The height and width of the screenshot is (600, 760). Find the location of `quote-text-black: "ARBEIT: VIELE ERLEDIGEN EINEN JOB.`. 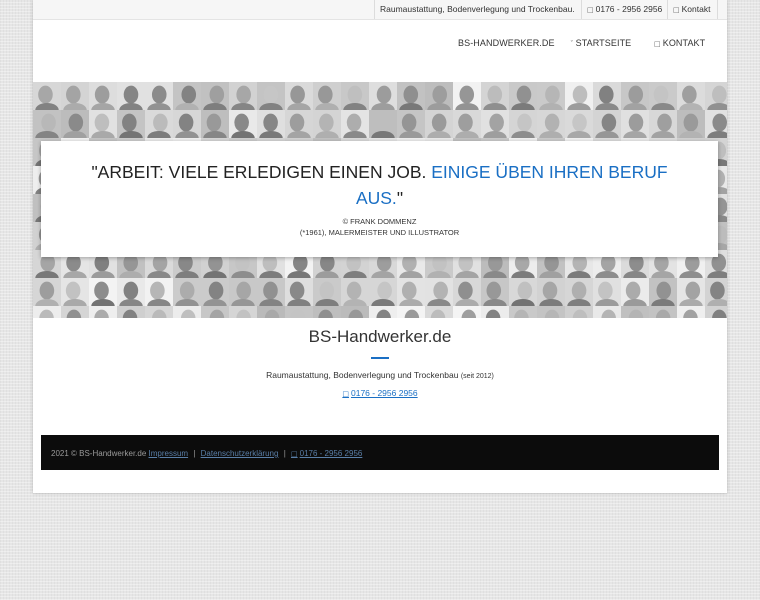

quote-text-black: "ARBEIT: VIELE ERLEDIGEN EINEN JOB. is located at coordinates (259, 172).